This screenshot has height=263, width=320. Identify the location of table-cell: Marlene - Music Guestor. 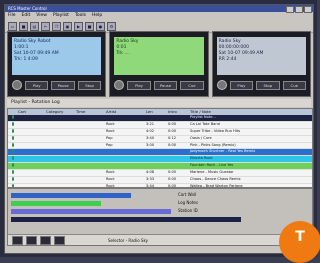
(212, 172).